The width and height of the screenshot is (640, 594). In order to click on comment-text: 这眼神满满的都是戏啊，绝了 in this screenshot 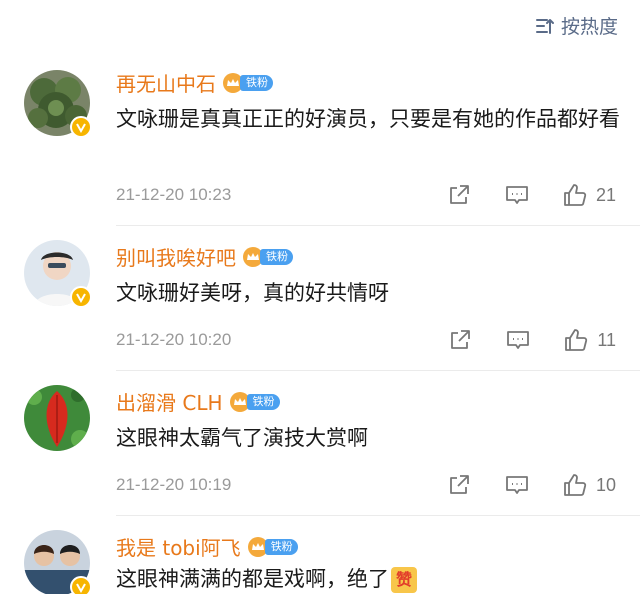, I will do `click(252, 579)`.